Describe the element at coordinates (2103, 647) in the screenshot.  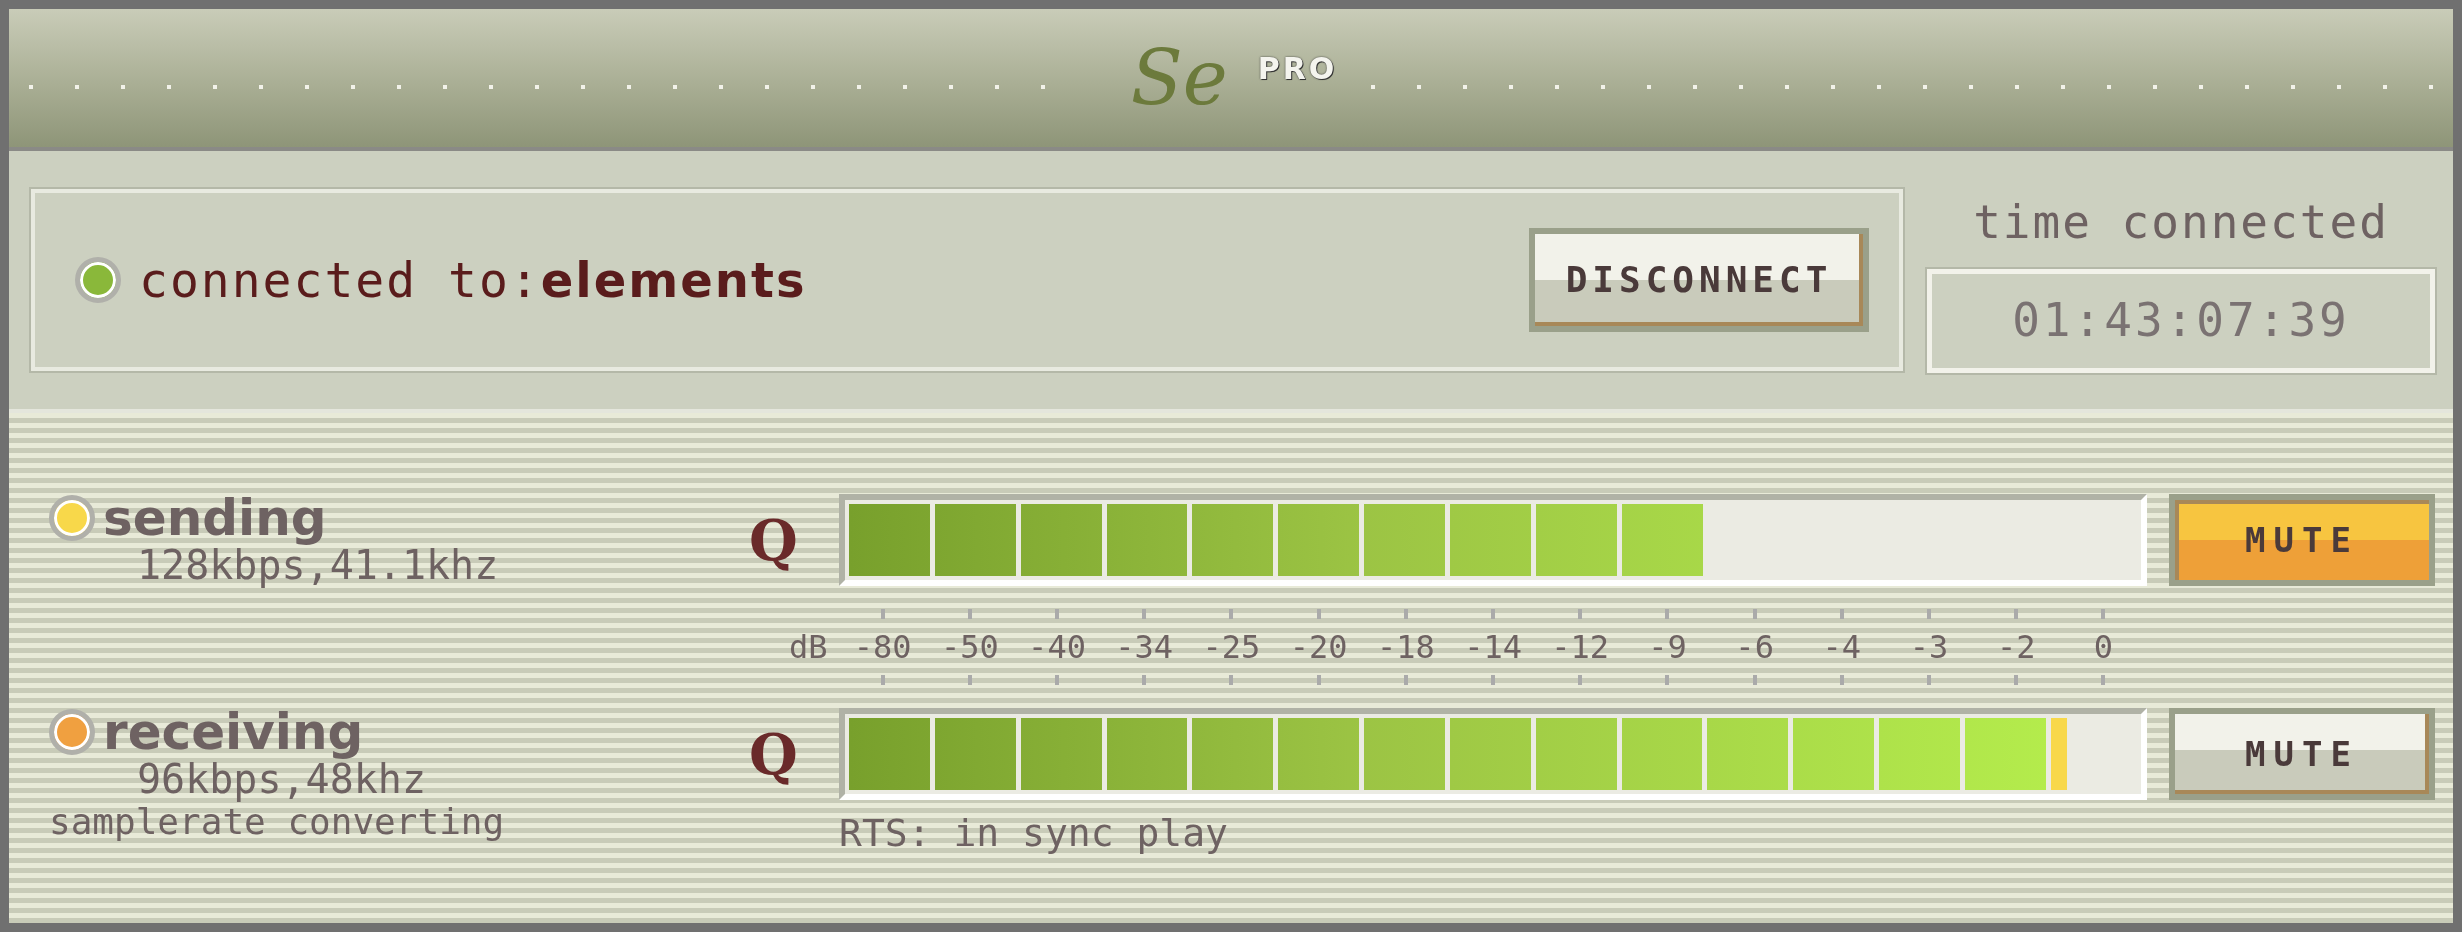
I see `scale-label: 0` at that location.